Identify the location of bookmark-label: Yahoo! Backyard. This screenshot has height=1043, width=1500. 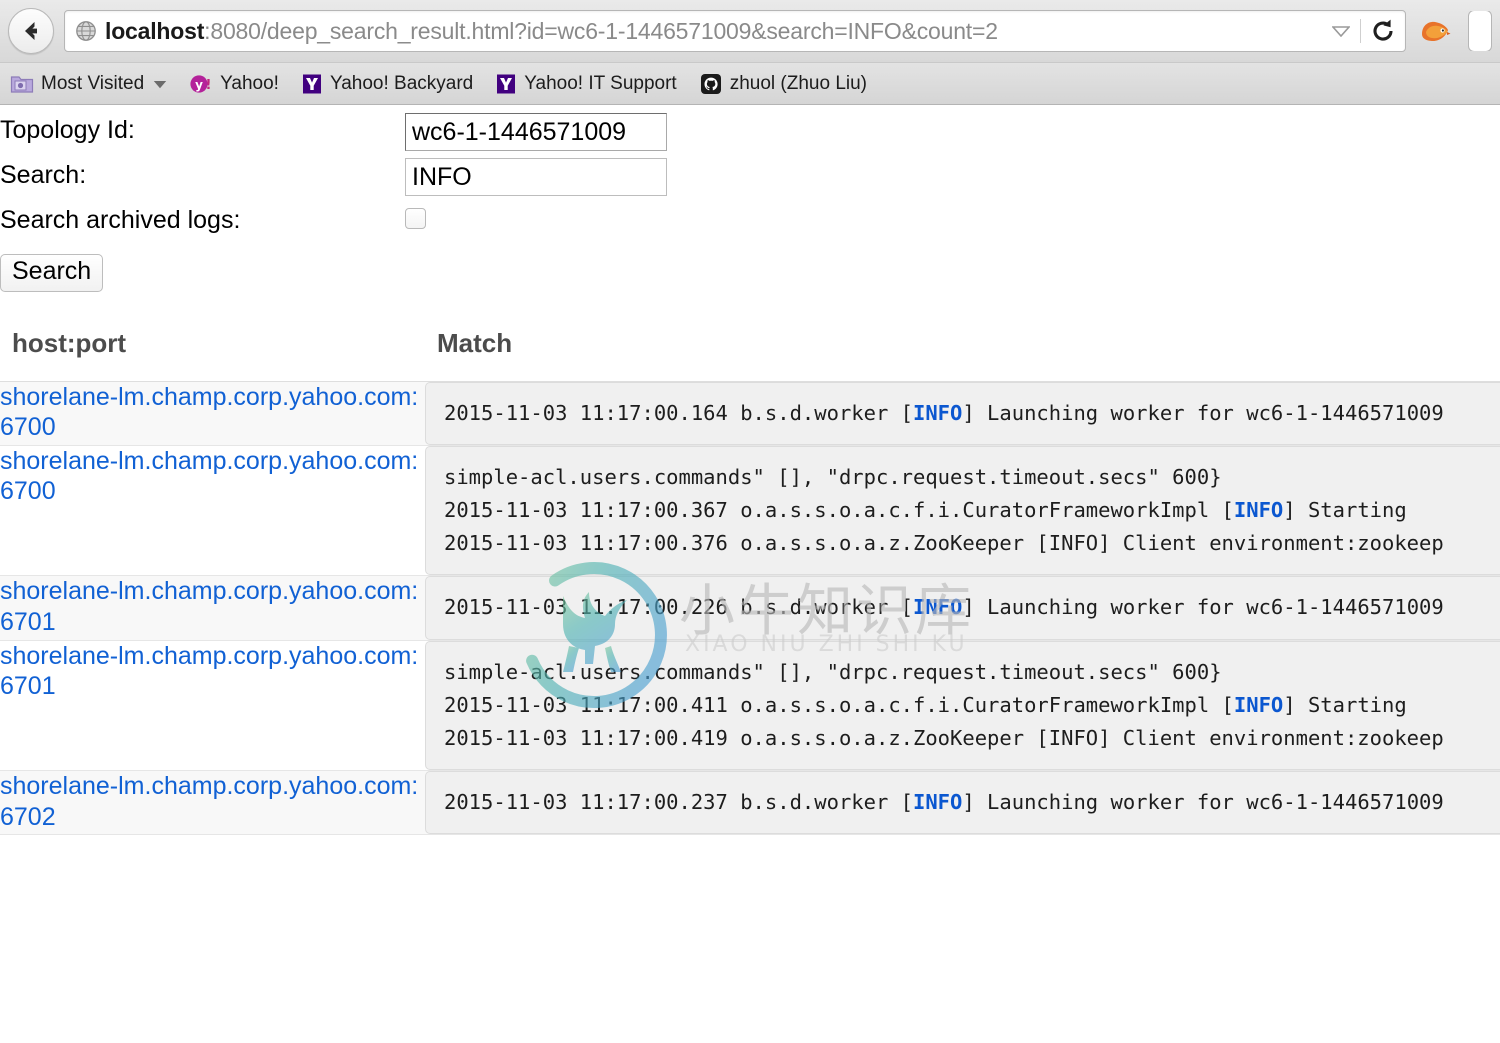
(401, 83).